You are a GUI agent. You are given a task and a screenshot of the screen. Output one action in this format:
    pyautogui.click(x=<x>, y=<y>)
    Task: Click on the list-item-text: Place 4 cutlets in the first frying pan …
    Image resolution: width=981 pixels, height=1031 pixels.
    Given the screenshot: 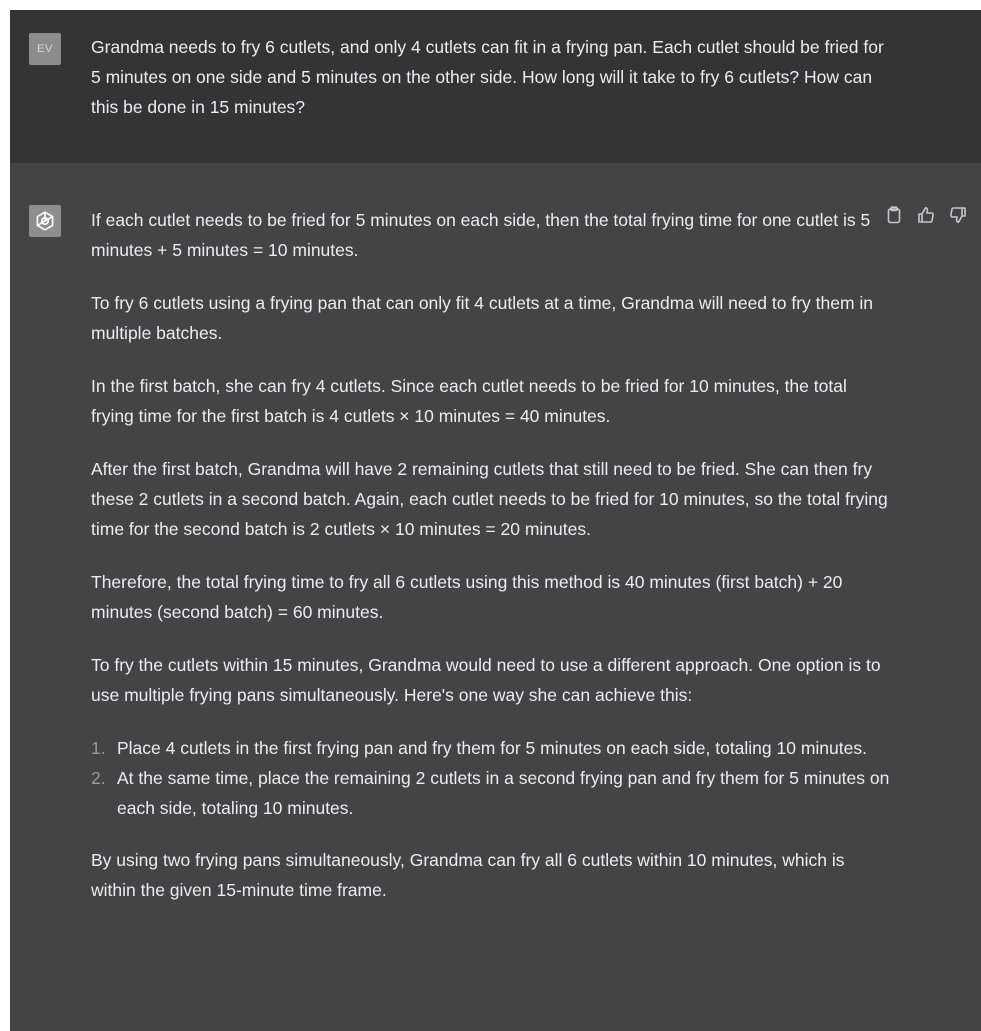 What is the action you would take?
    pyautogui.click(x=492, y=748)
    